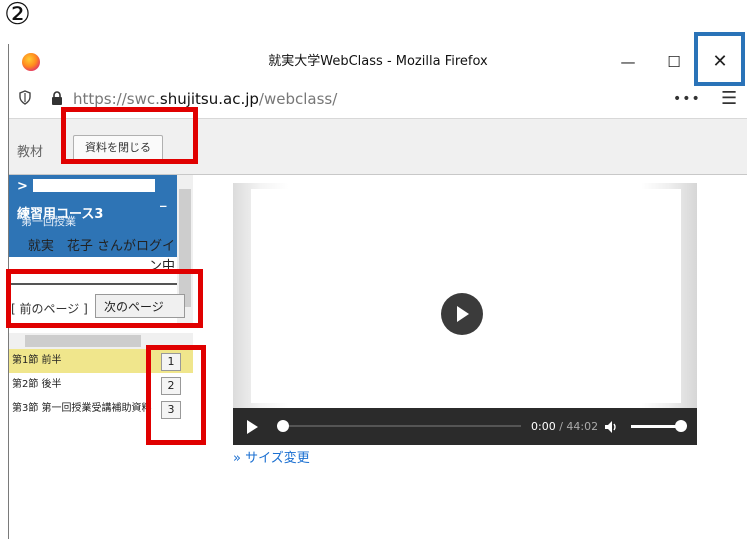 The image size is (747, 539). I want to click on duration: 44:02, so click(582, 426).